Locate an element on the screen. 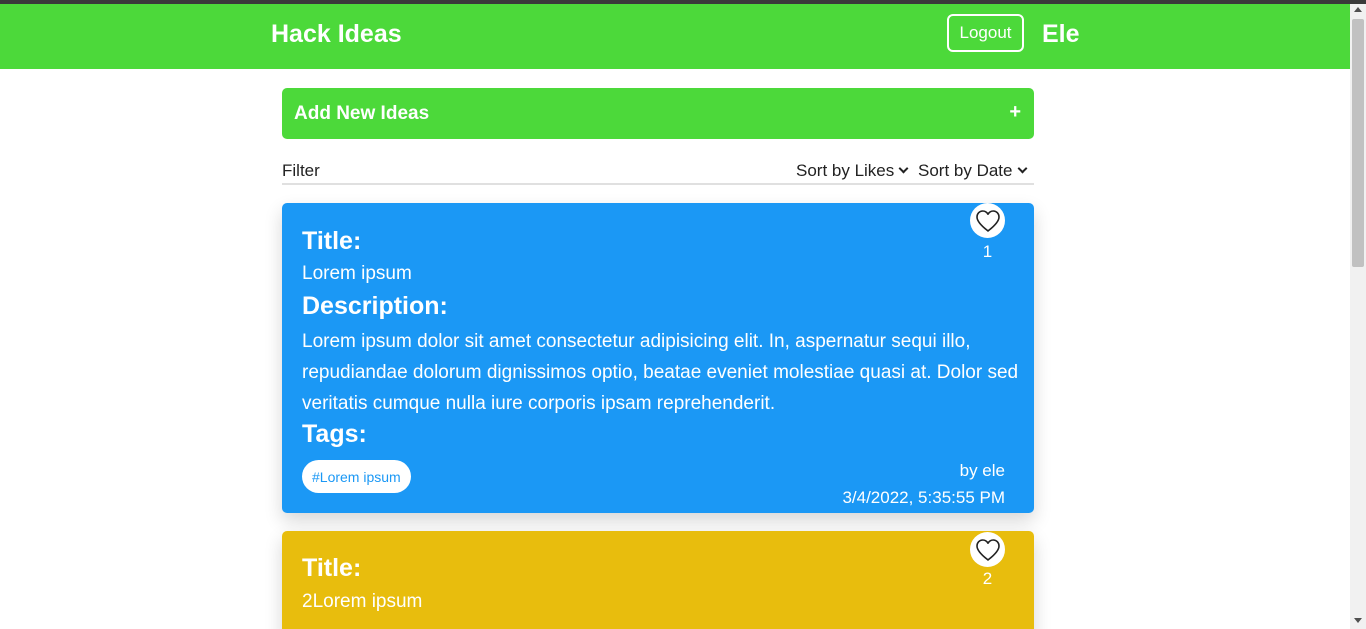 The image size is (1366, 629). description-label: Description: is located at coordinates (375, 306).